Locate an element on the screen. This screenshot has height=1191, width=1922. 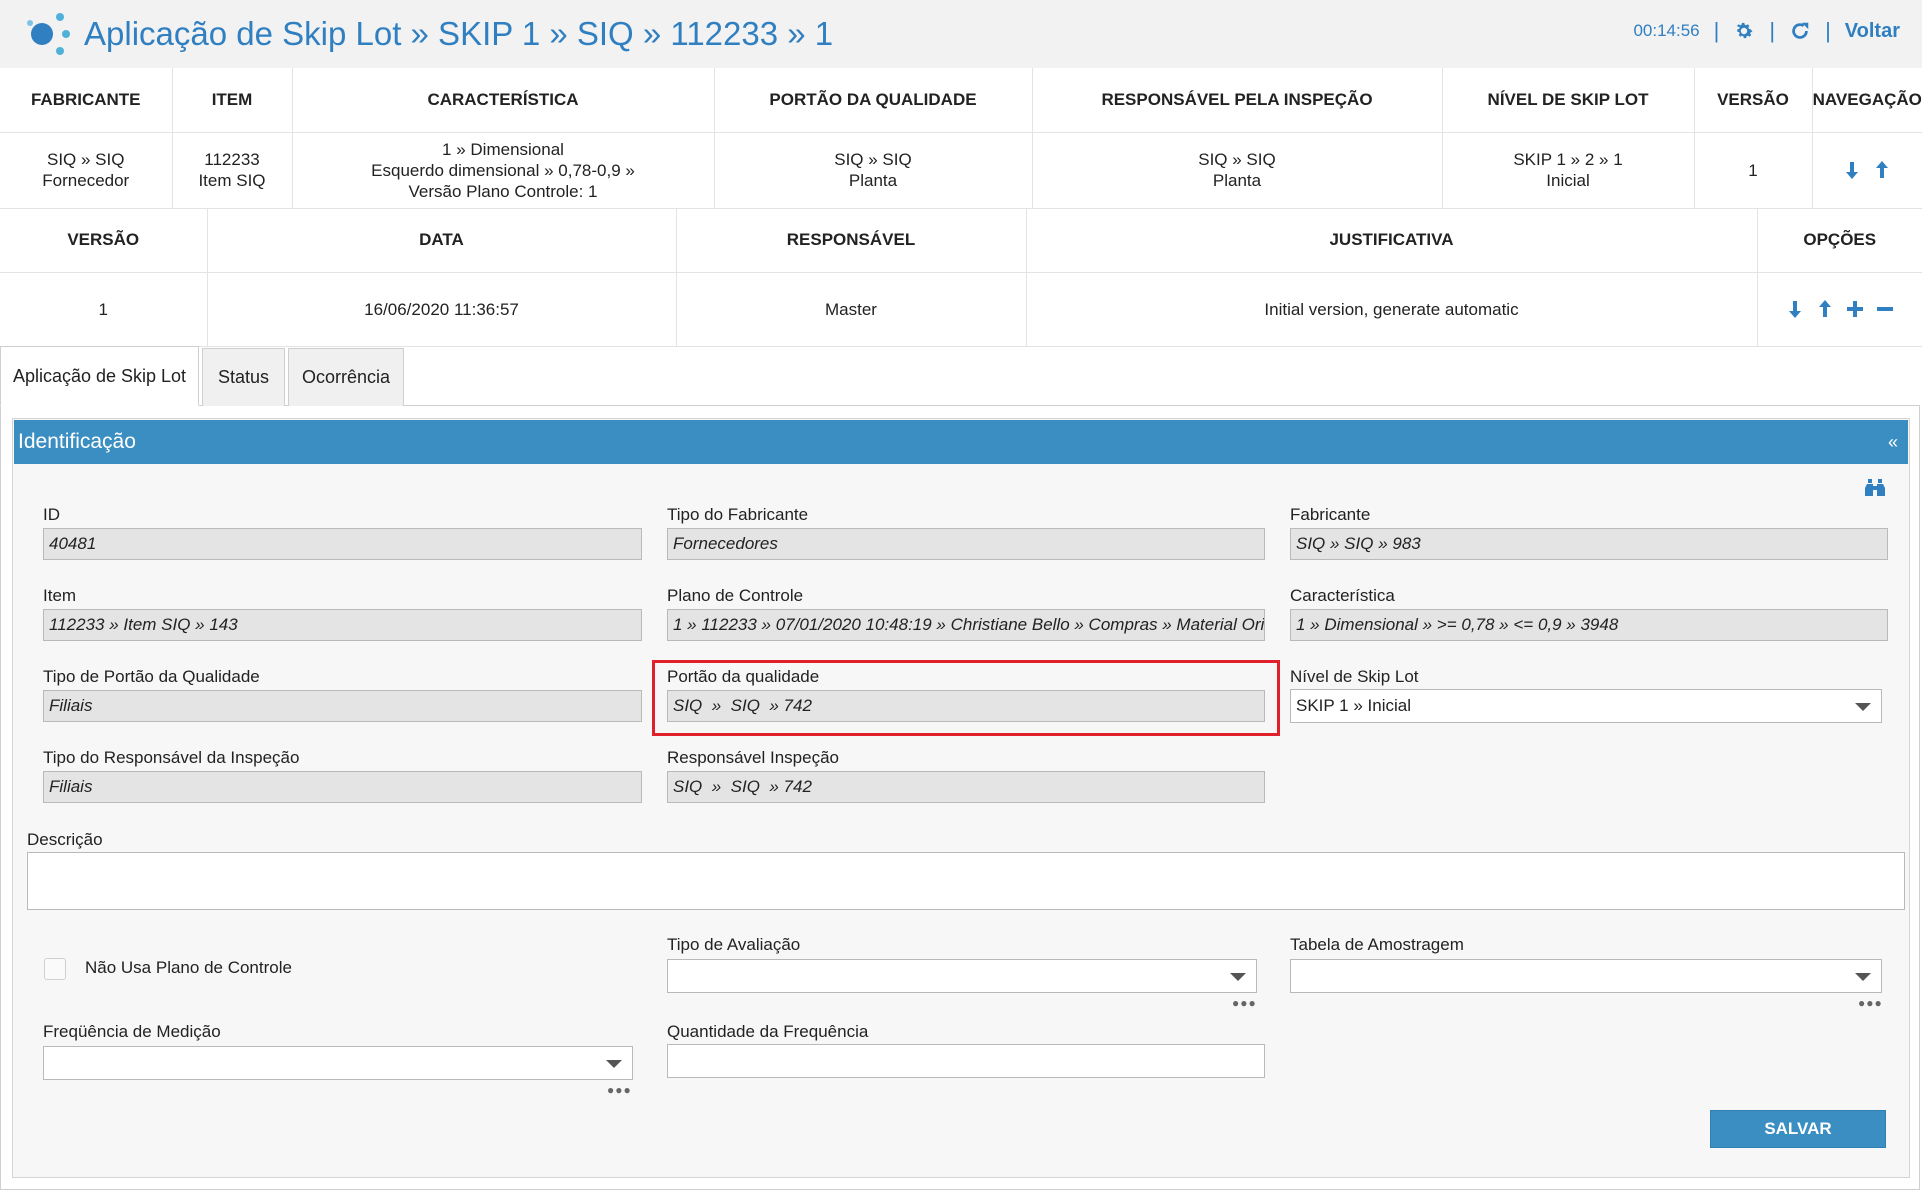
cell-portao: SIQ » SIQ Planta is located at coordinates (873, 170).